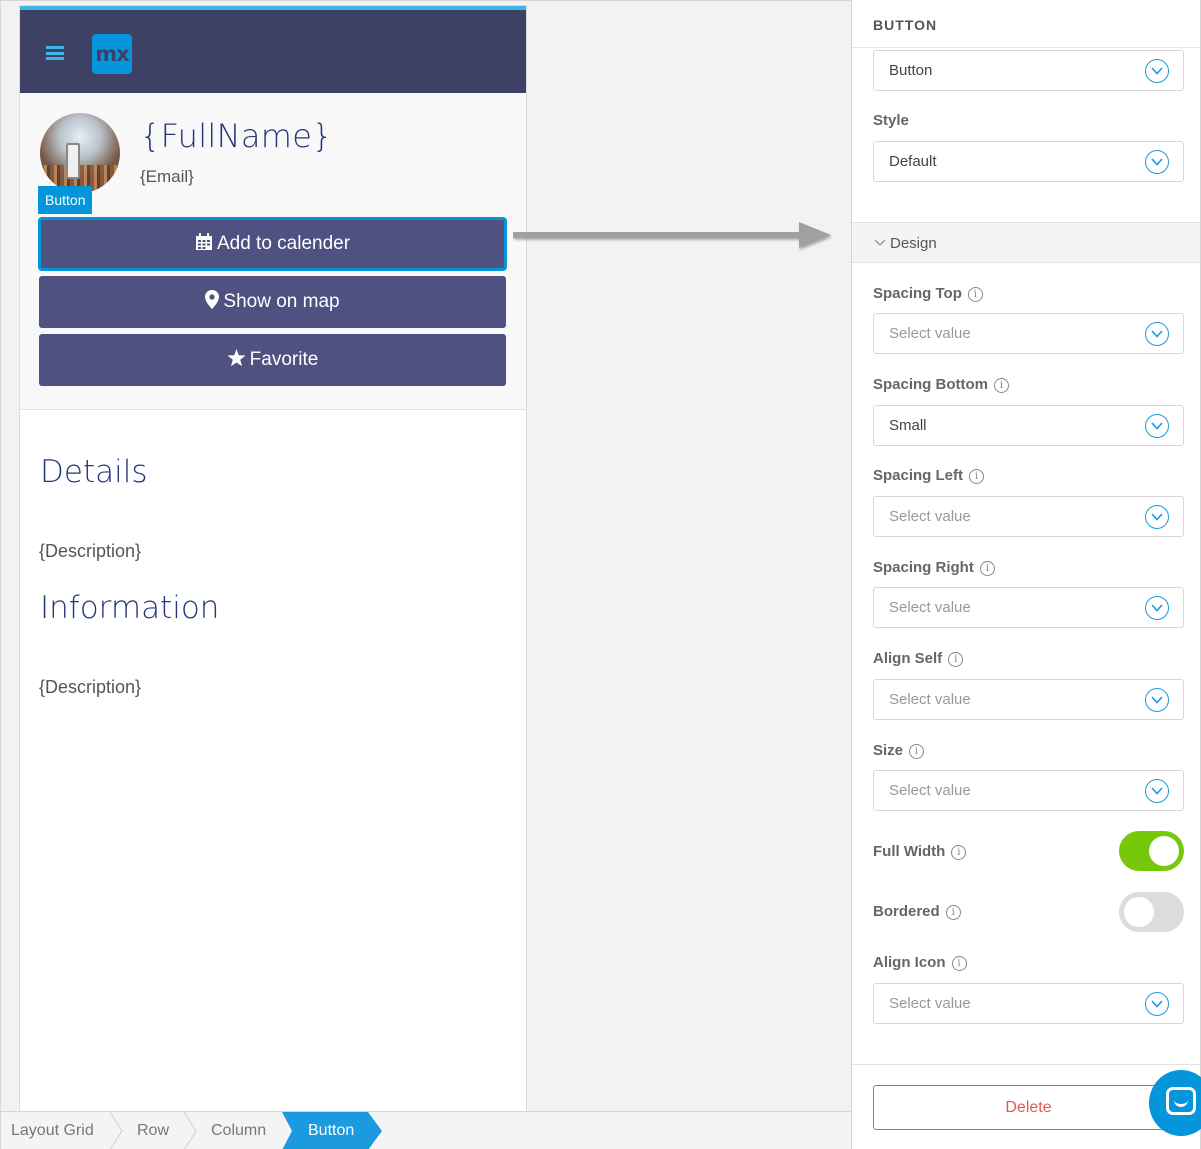  Describe the element at coordinates (920, 851) in the screenshot. I see `full-width-label: Full Width i` at that location.